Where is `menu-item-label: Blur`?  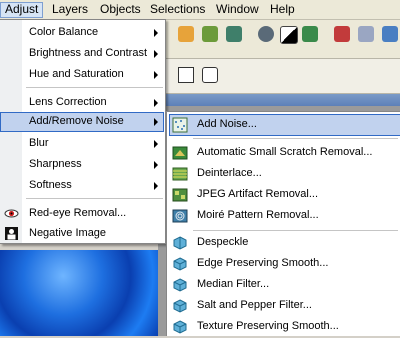 menu-item-label: Blur is located at coordinates (39, 143).